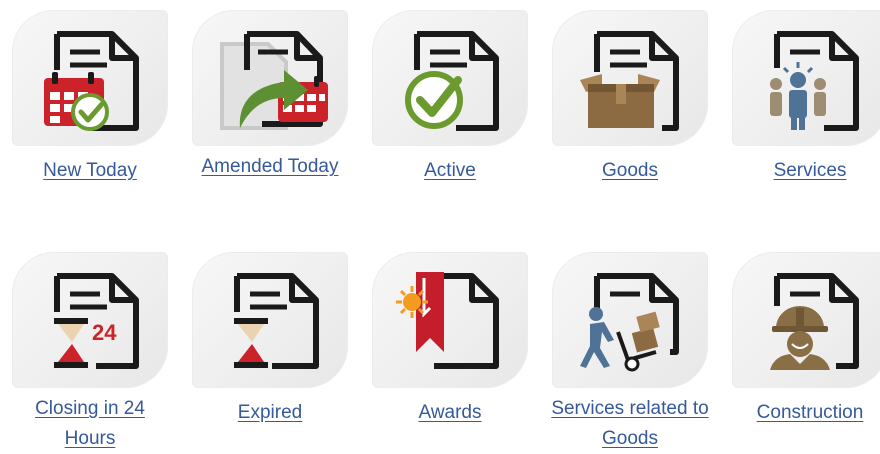 This screenshot has height=454, width=880. I want to click on closing-24-hours-icon: 24, so click(90, 320).